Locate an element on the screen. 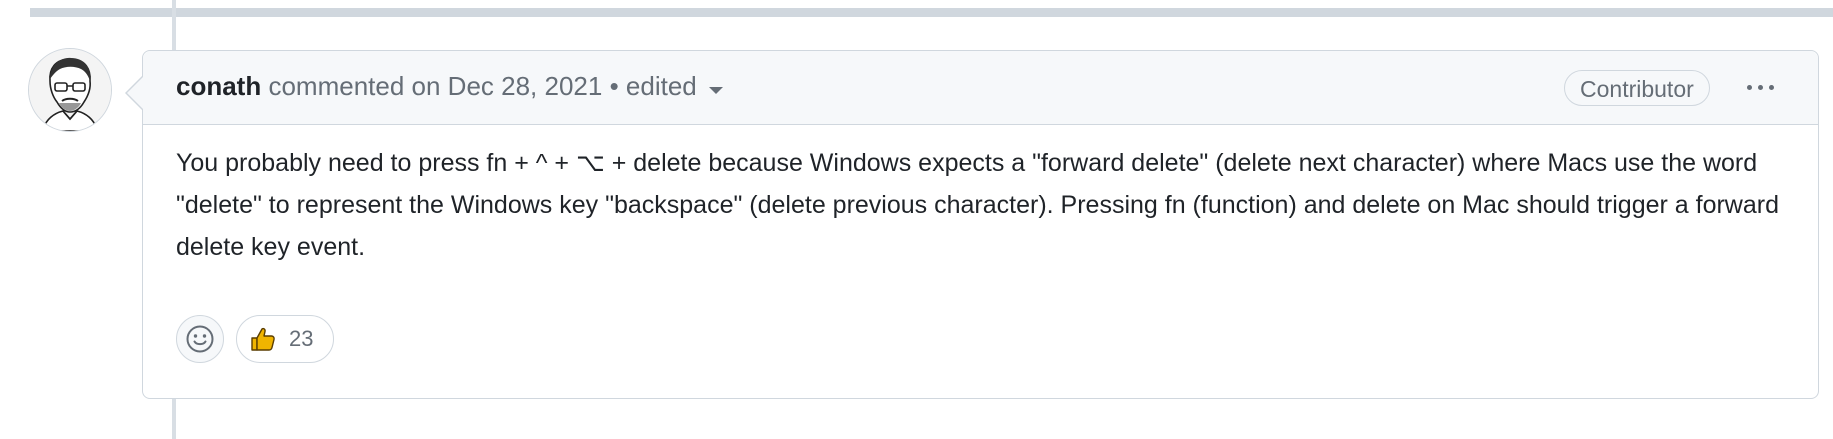 The height and width of the screenshot is (439, 1833). smiley-icon is located at coordinates (200, 339).